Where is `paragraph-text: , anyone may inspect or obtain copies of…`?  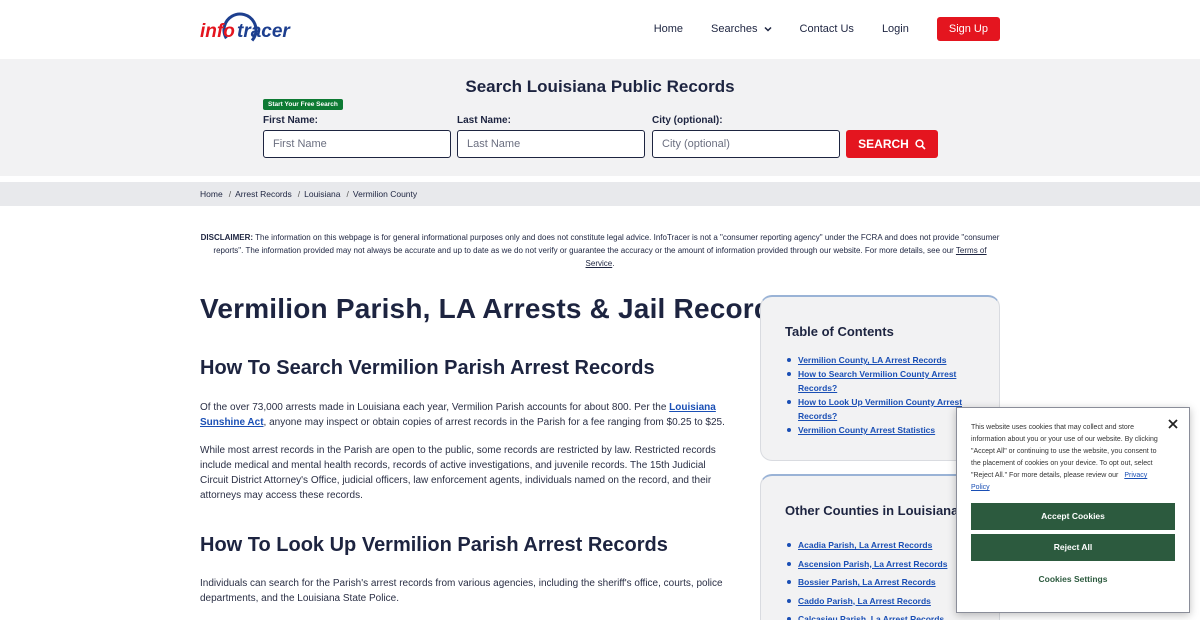
paragraph-text: , anyone may inspect or obtain copies of… is located at coordinates (494, 422).